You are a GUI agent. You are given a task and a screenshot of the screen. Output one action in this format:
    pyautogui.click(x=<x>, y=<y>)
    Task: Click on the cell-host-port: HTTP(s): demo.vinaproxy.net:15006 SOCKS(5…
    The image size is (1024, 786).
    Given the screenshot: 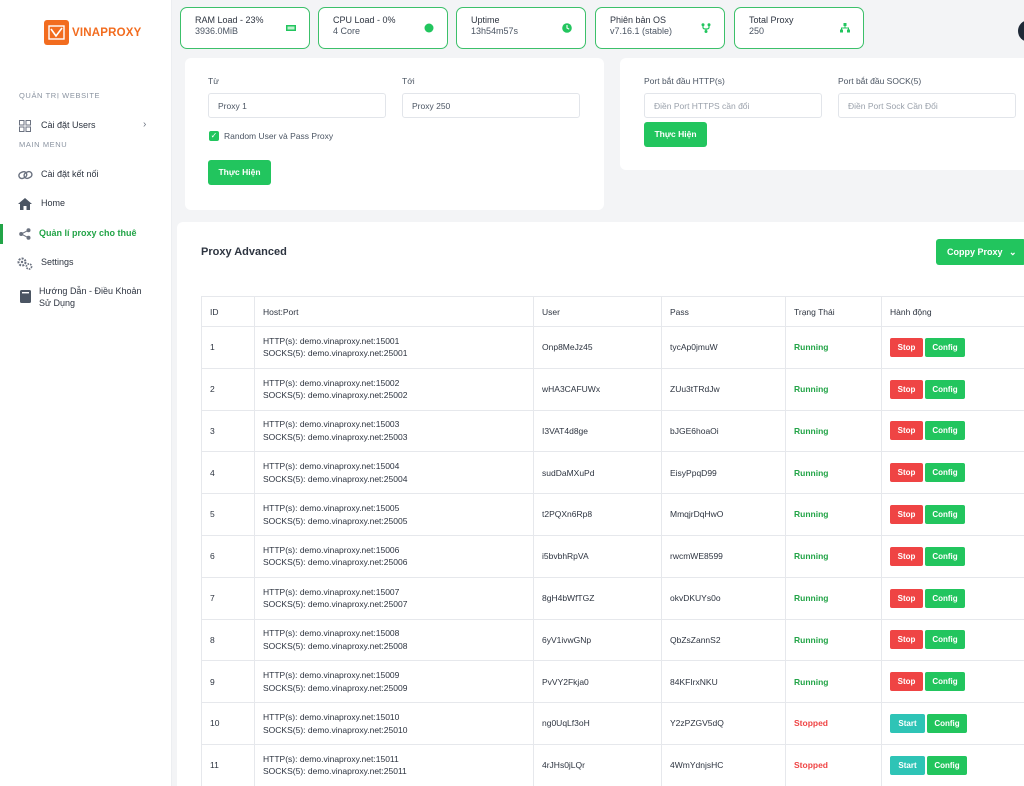 What is the action you would take?
    pyautogui.click(x=394, y=556)
    